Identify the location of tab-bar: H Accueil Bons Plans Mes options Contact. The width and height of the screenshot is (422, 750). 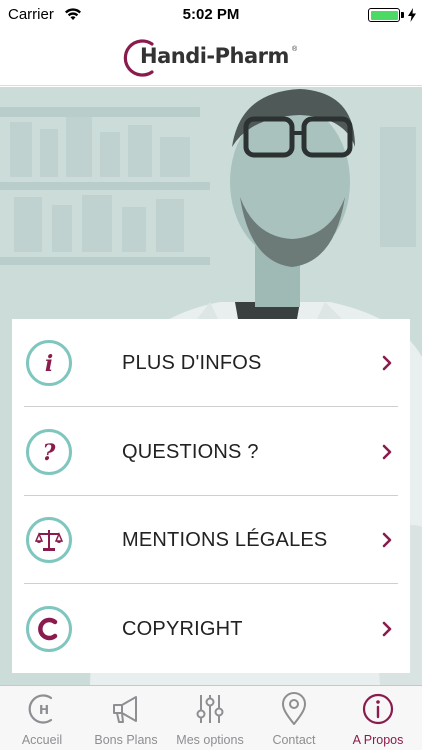
(211, 717).